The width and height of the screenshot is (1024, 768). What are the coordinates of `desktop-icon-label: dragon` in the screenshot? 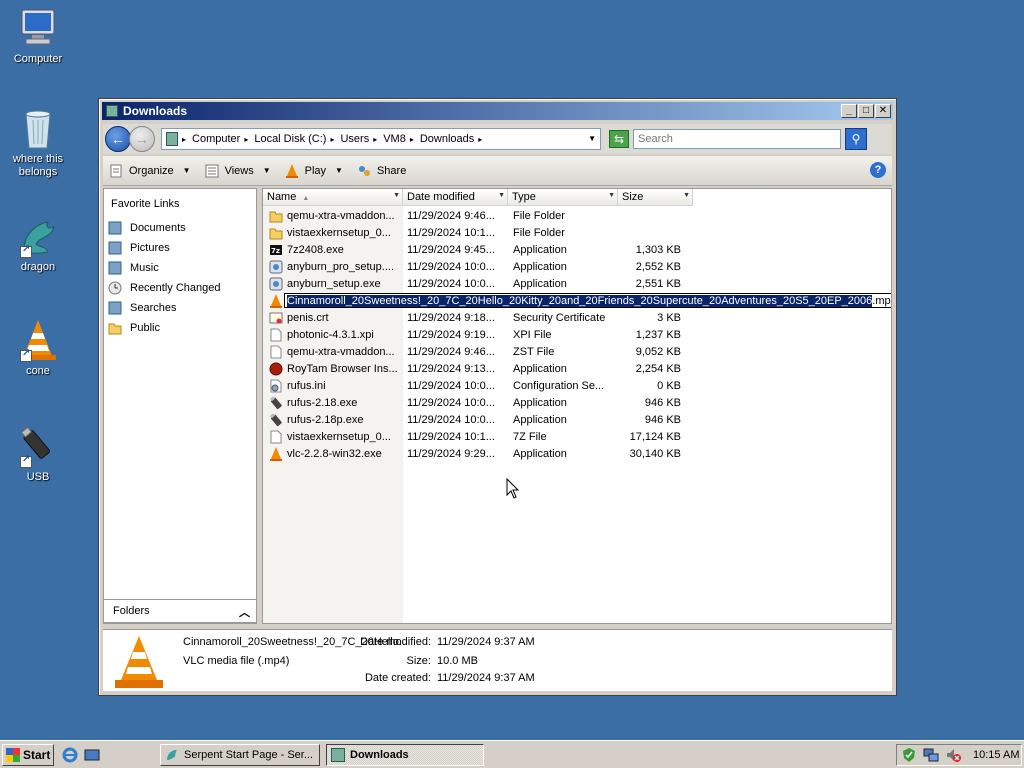 It's located at (38, 267).